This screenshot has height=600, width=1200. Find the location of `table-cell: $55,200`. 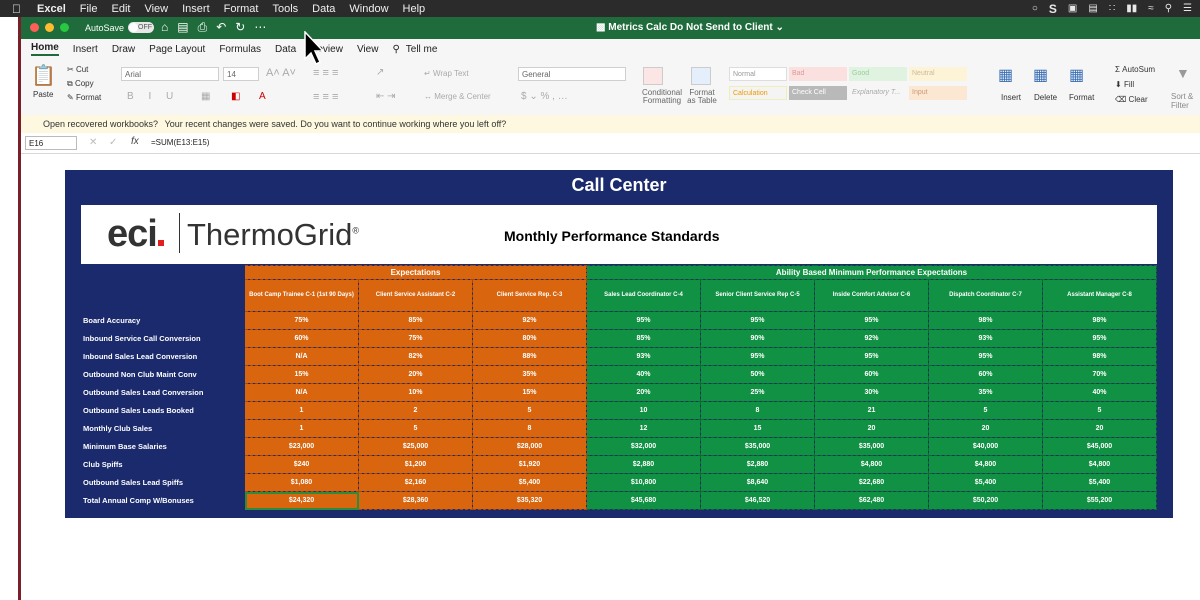

table-cell: $55,200 is located at coordinates (1099, 500).